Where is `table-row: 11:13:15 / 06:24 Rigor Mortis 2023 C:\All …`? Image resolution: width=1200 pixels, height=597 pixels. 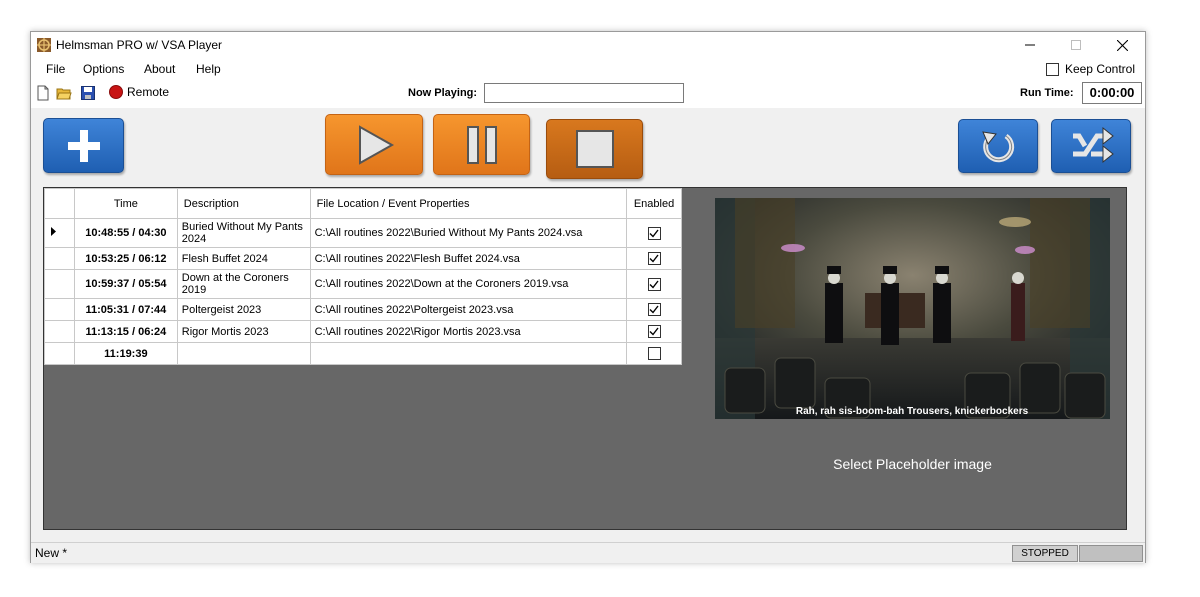
table-row: 11:13:15 / 06:24 Rigor Mortis 2023 C:\All … is located at coordinates (363, 331).